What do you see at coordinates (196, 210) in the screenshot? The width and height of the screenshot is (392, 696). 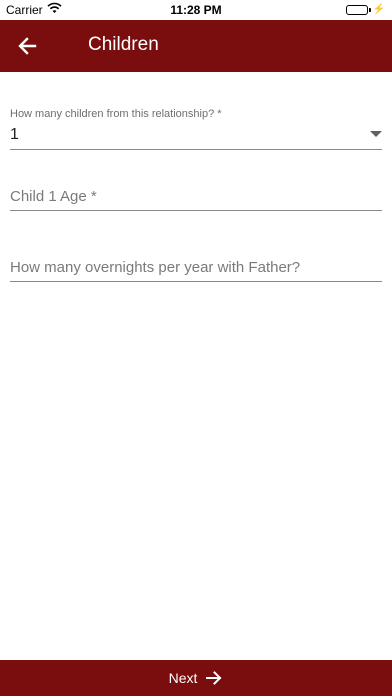 I see `child-age-underline` at bounding box center [196, 210].